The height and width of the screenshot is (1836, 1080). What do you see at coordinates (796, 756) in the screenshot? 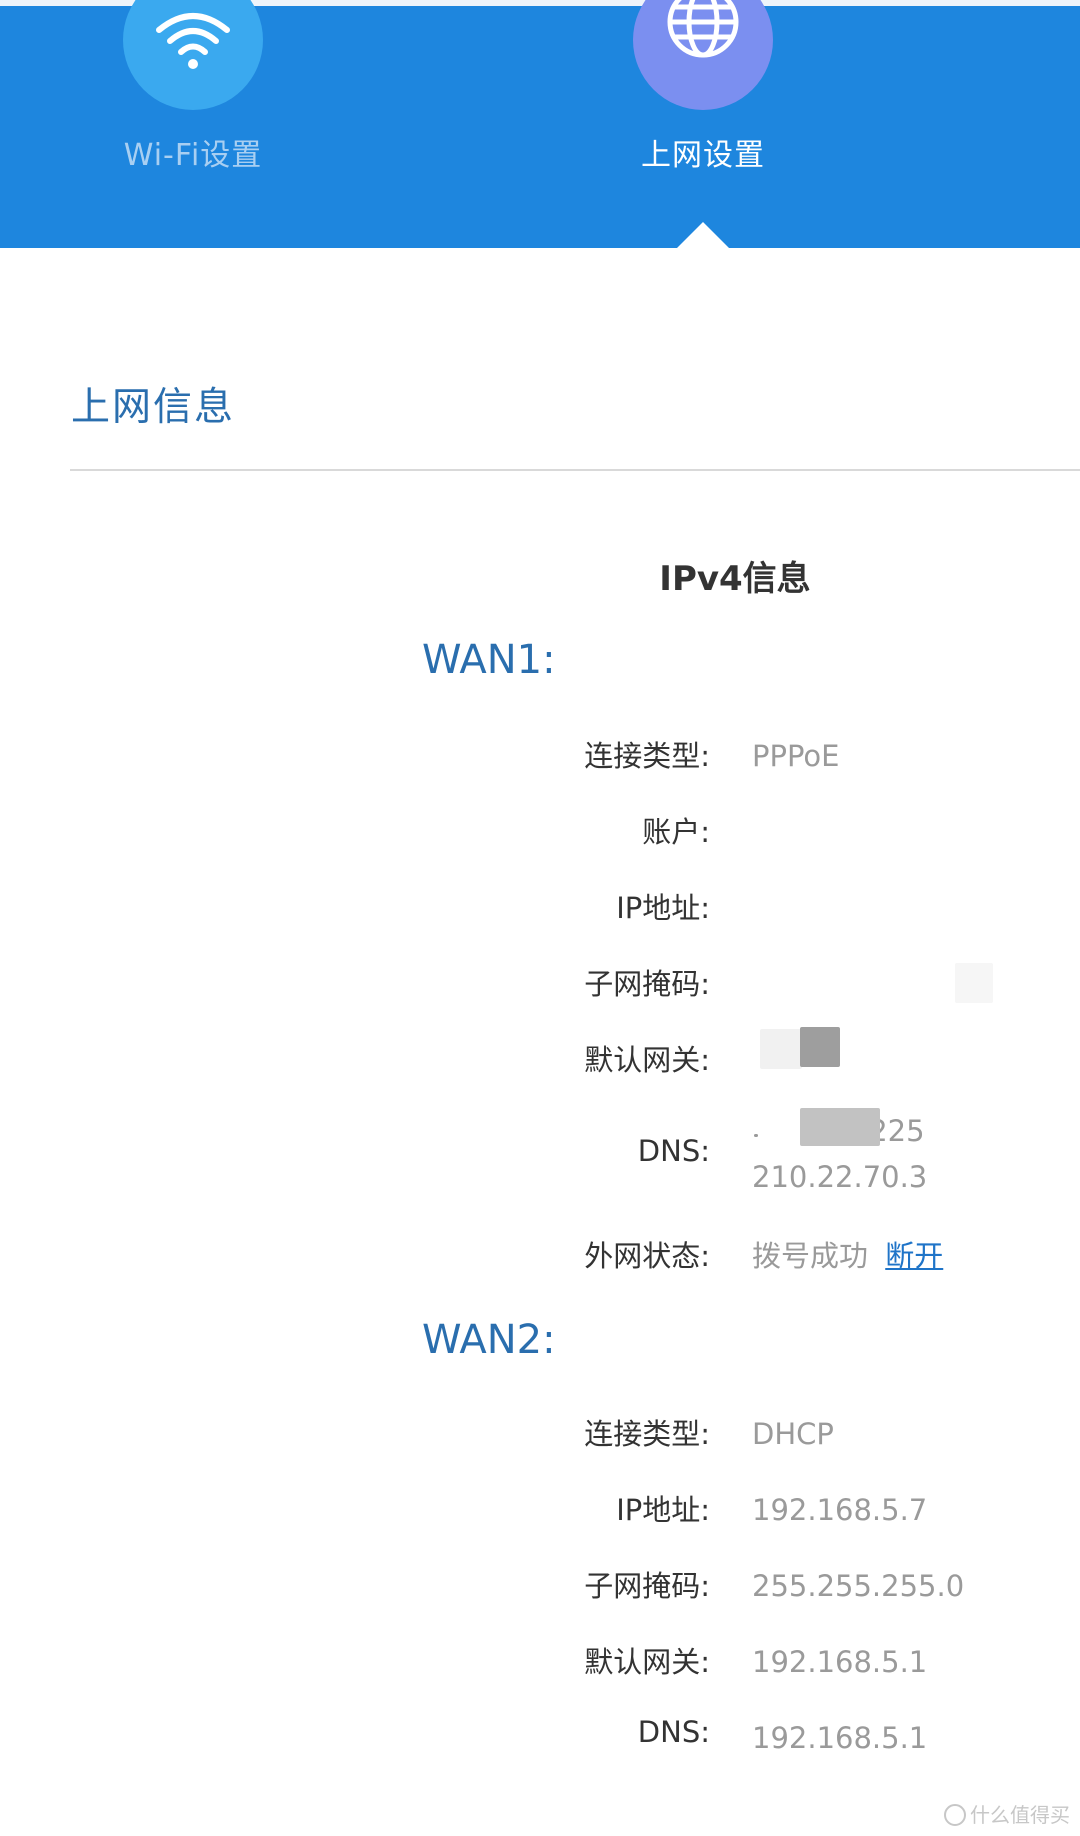
I see `row-value: PPPoE` at bounding box center [796, 756].